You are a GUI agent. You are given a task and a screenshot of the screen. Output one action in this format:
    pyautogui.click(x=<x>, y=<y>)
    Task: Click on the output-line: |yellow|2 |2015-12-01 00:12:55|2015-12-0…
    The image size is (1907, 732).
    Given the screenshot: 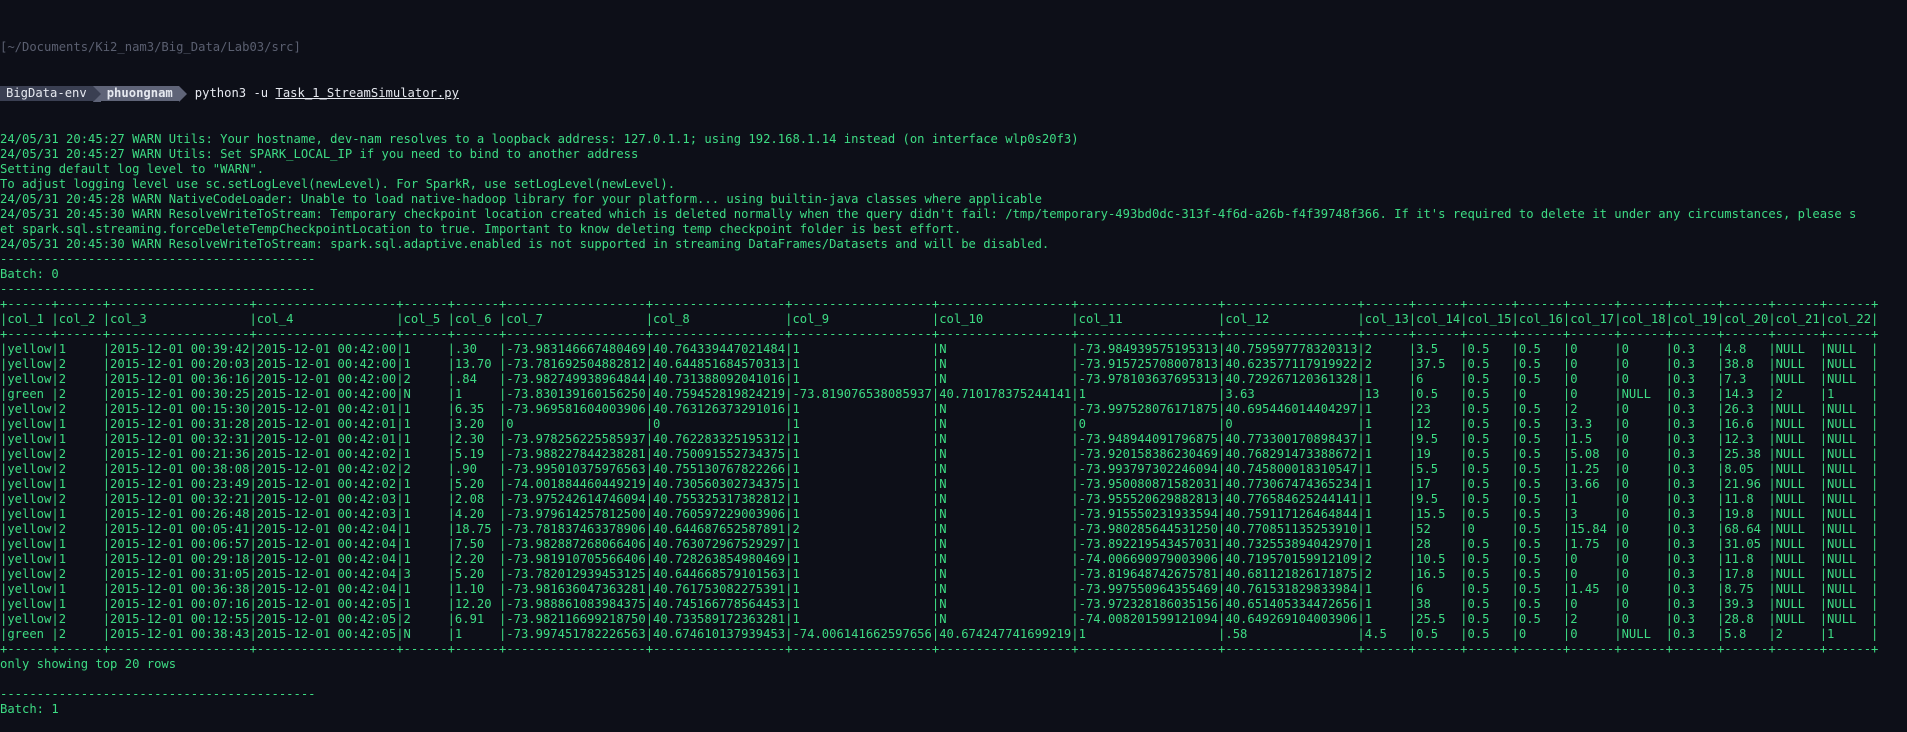 What is the action you would take?
    pyautogui.click(x=939, y=619)
    